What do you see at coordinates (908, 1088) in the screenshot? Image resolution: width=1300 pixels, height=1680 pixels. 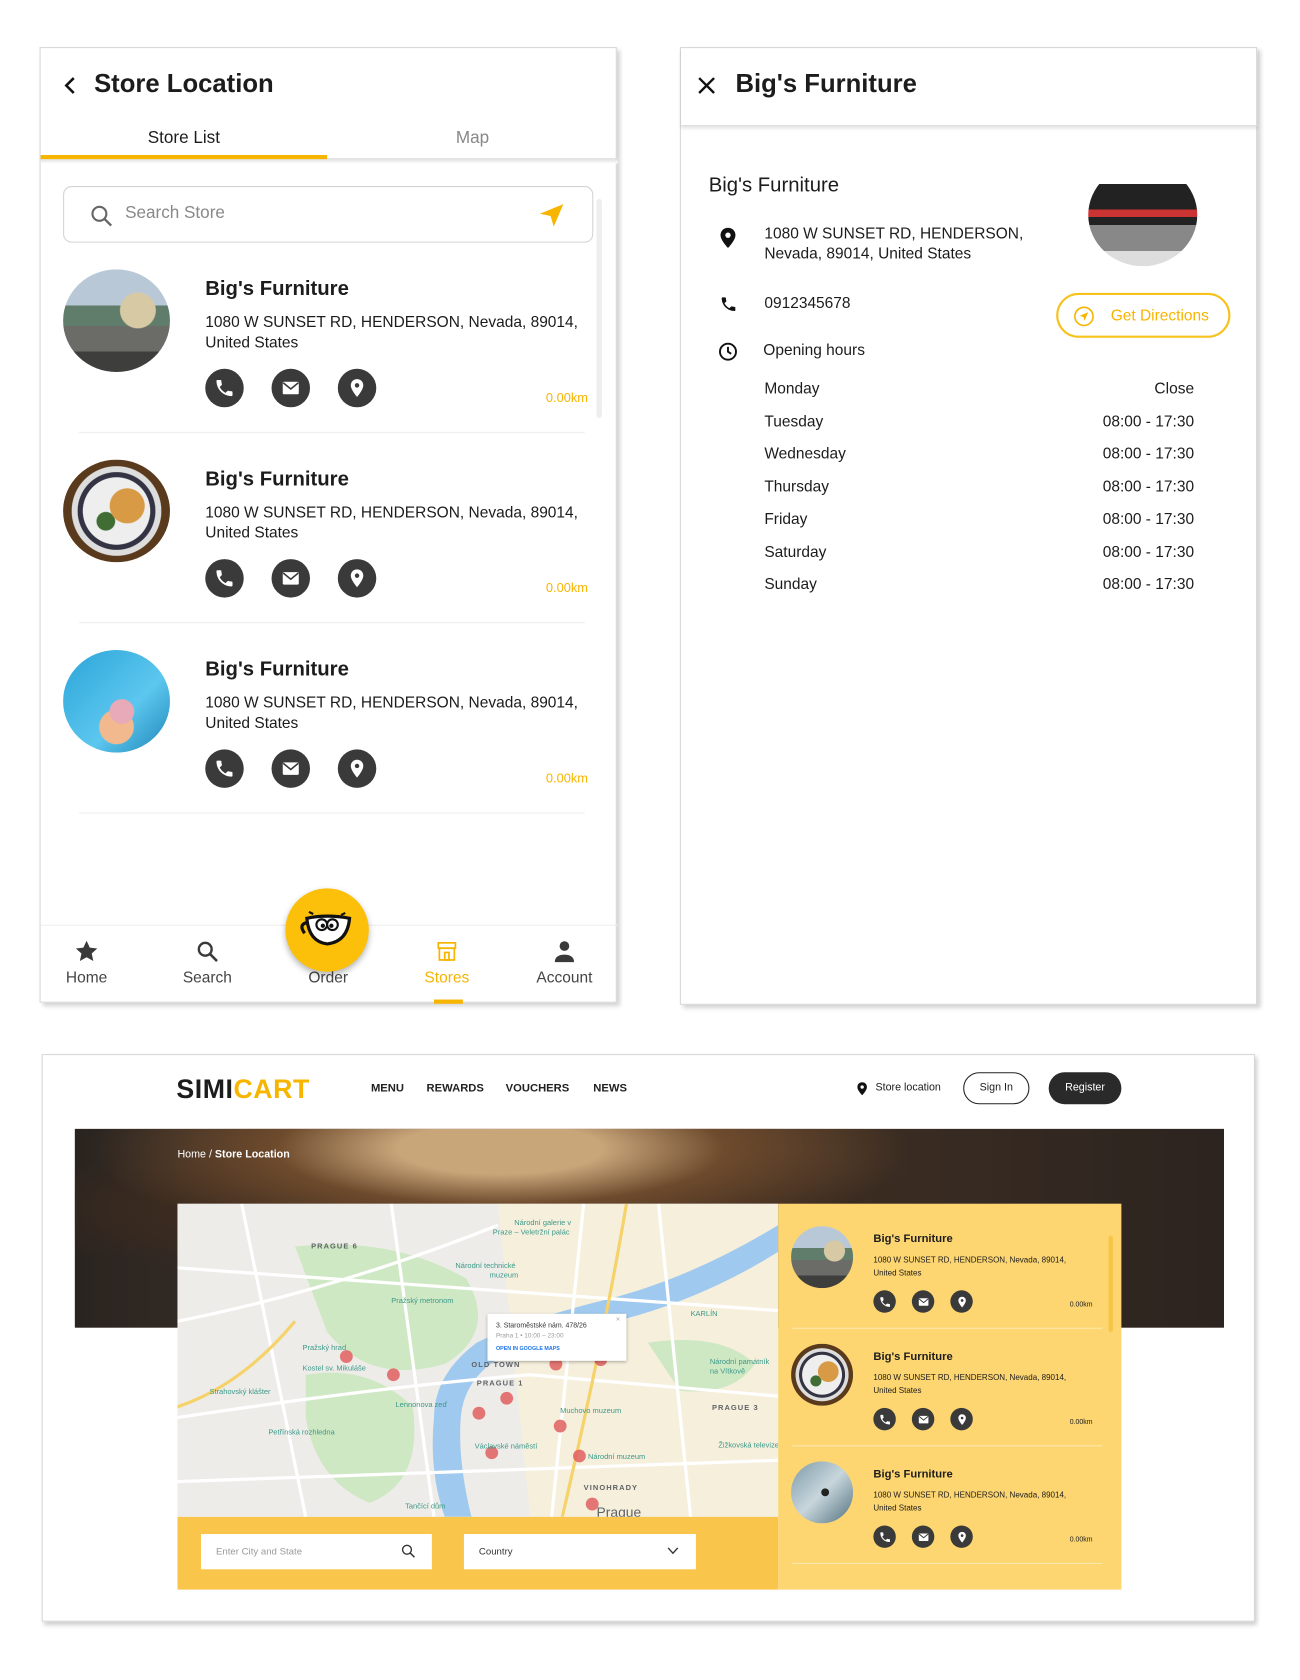 I see `store-location-link: Store location` at bounding box center [908, 1088].